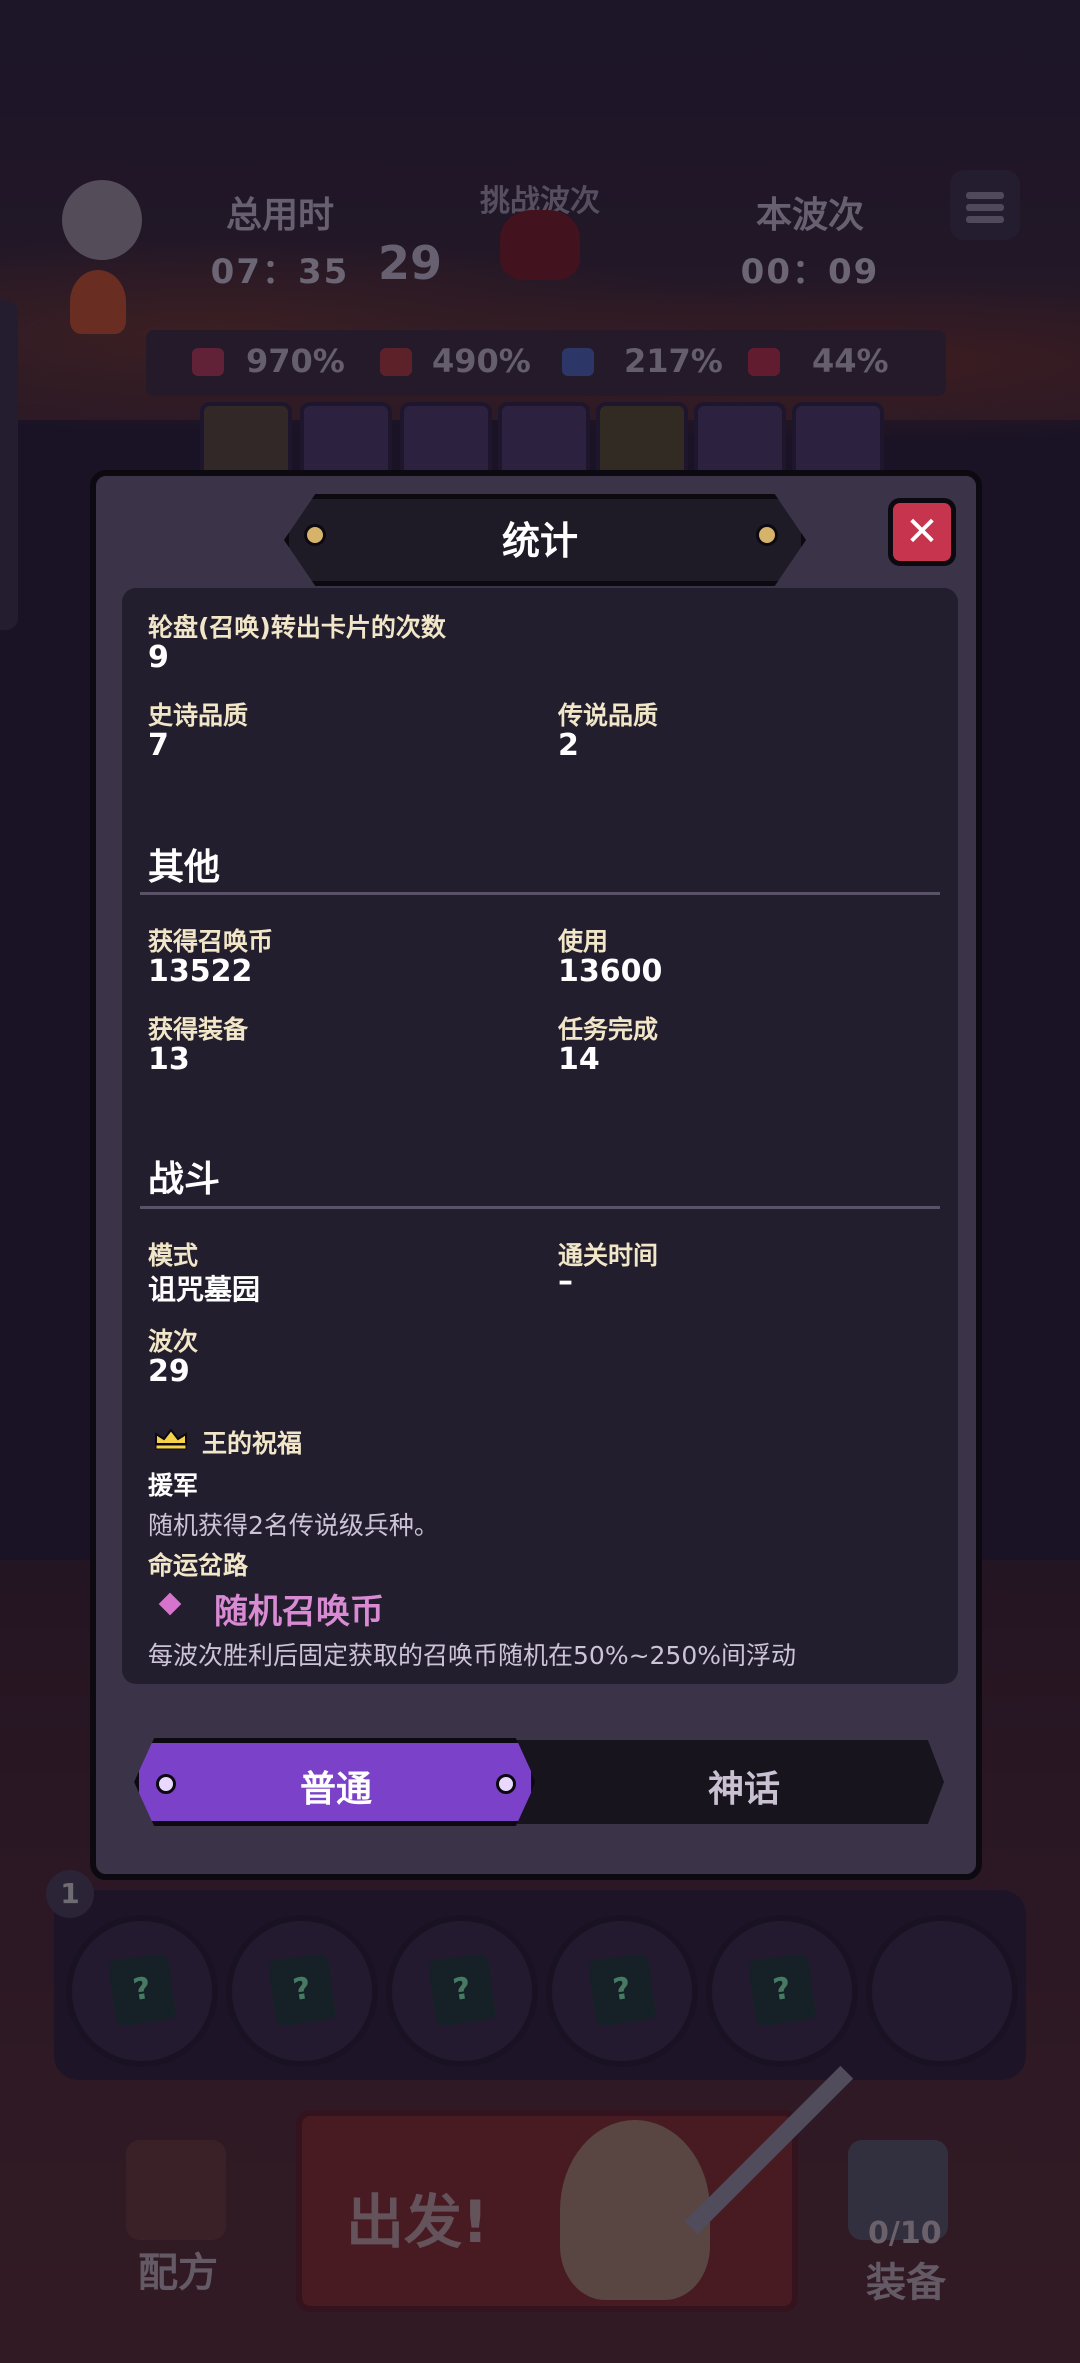 This screenshot has height=2363, width=1080. What do you see at coordinates (211, 941) in the screenshot?
I see `coins-got-label: 获得召唤币` at bounding box center [211, 941].